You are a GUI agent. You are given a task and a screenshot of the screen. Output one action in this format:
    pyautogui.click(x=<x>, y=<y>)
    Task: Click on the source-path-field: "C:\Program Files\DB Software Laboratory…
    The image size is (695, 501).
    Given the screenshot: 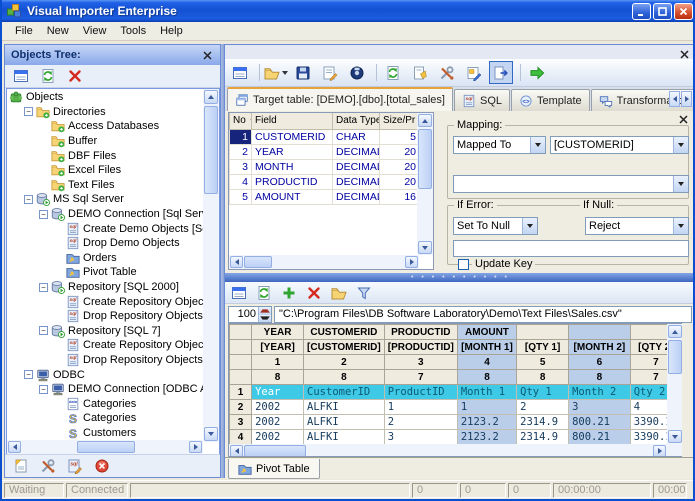 What is the action you would take?
    pyautogui.click(x=483, y=314)
    